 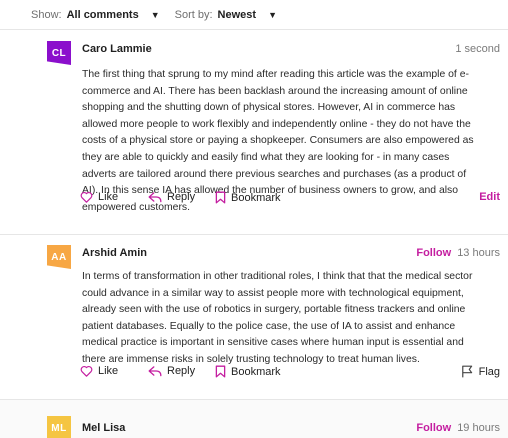 I want to click on comment-author: Mel Lisa, so click(x=103, y=428).